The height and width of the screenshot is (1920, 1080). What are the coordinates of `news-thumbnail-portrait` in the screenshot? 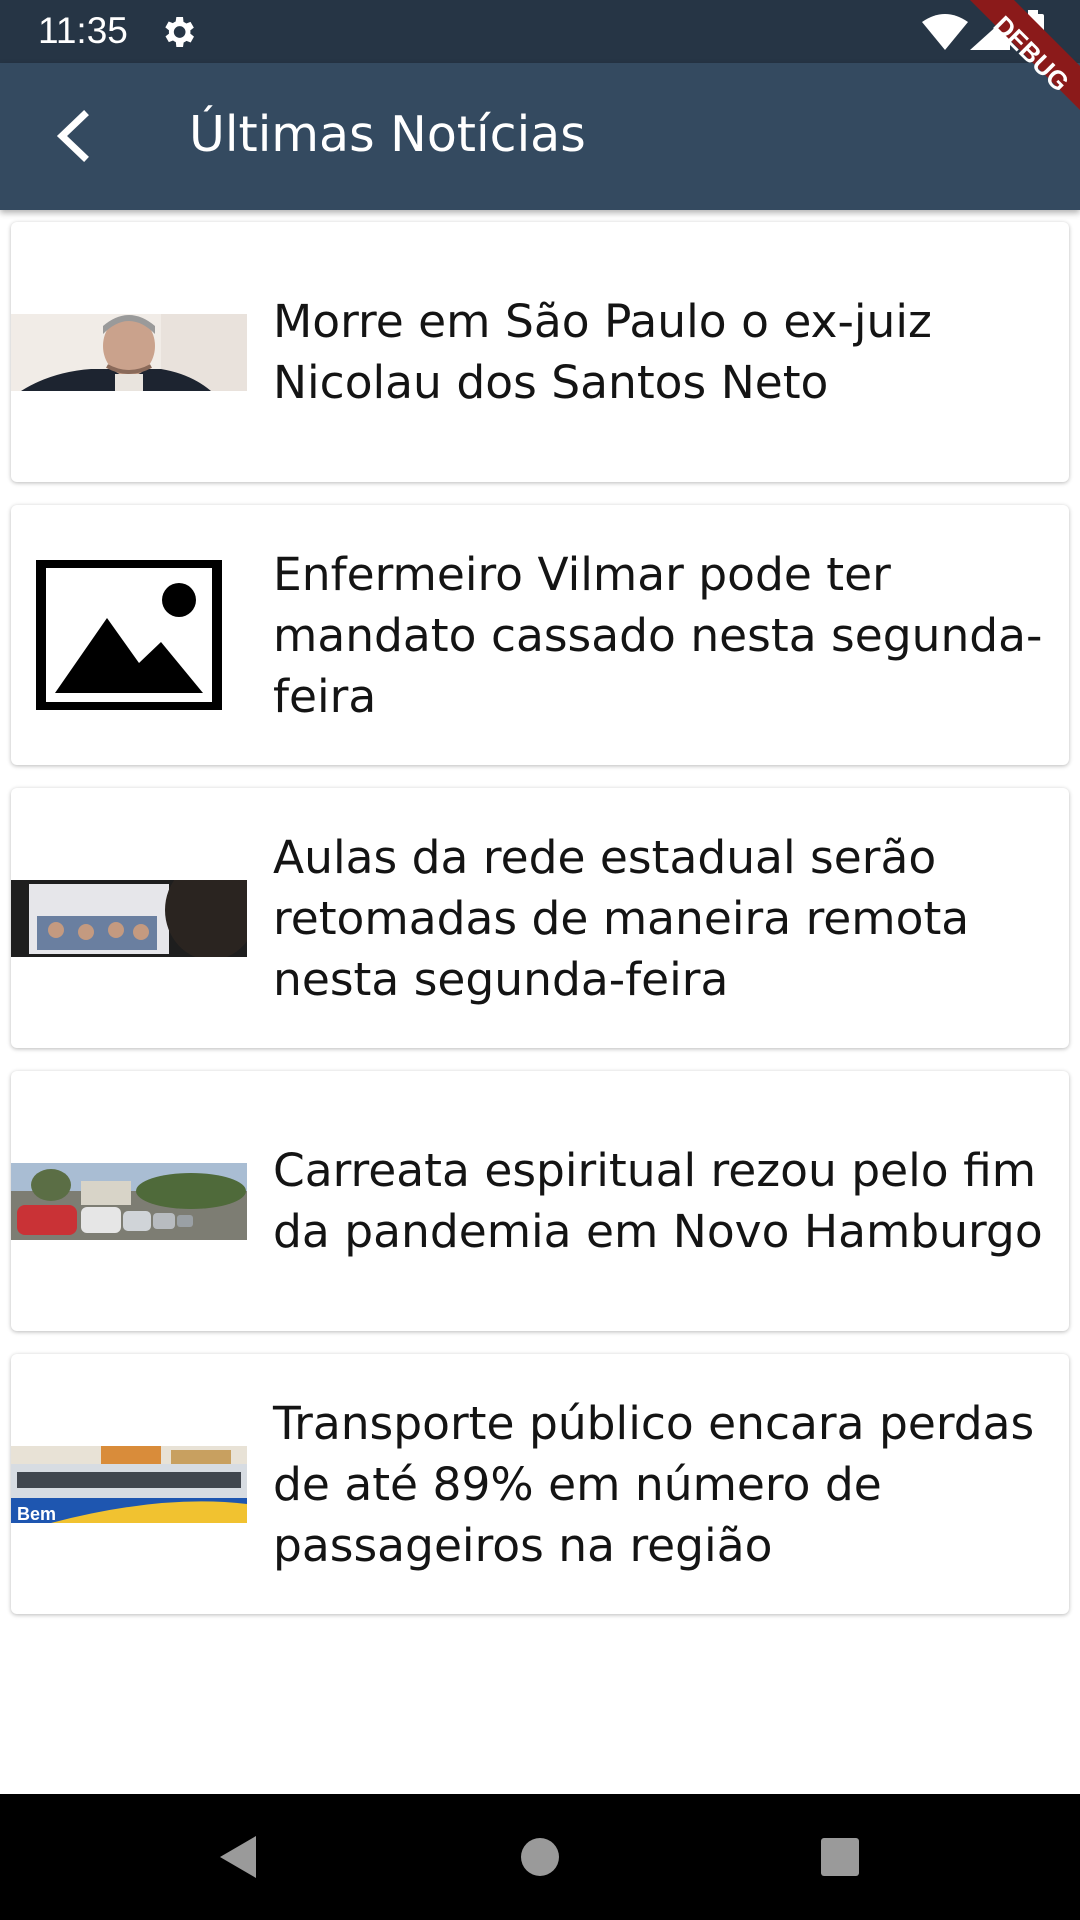 It's located at (129, 352).